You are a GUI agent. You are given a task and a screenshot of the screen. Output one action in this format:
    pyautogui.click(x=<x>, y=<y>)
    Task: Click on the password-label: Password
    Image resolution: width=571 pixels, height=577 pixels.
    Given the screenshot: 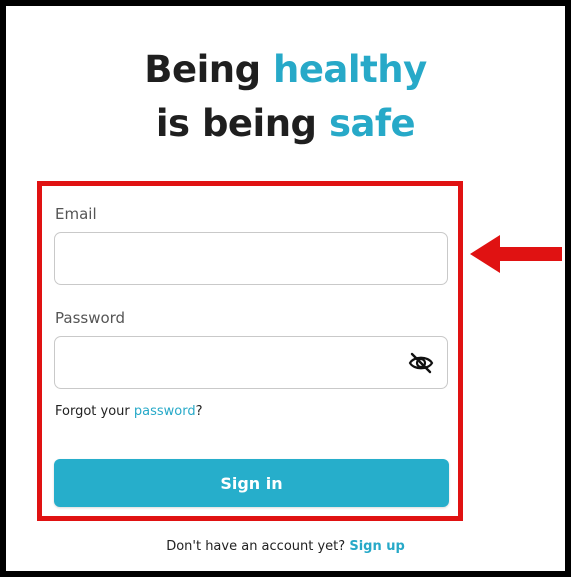 What is the action you would take?
    pyautogui.click(x=90, y=318)
    